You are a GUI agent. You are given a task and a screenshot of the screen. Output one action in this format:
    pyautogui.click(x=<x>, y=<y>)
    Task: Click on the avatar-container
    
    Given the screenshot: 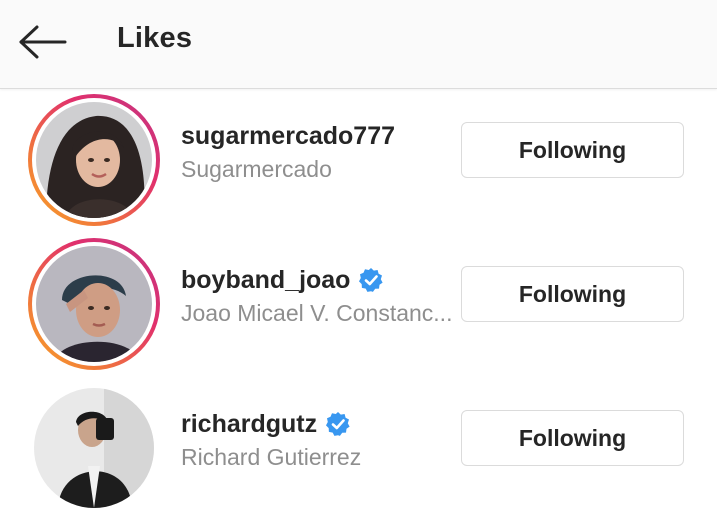 What is the action you would take?
    pyautogui.click(x=94, y=448)
    